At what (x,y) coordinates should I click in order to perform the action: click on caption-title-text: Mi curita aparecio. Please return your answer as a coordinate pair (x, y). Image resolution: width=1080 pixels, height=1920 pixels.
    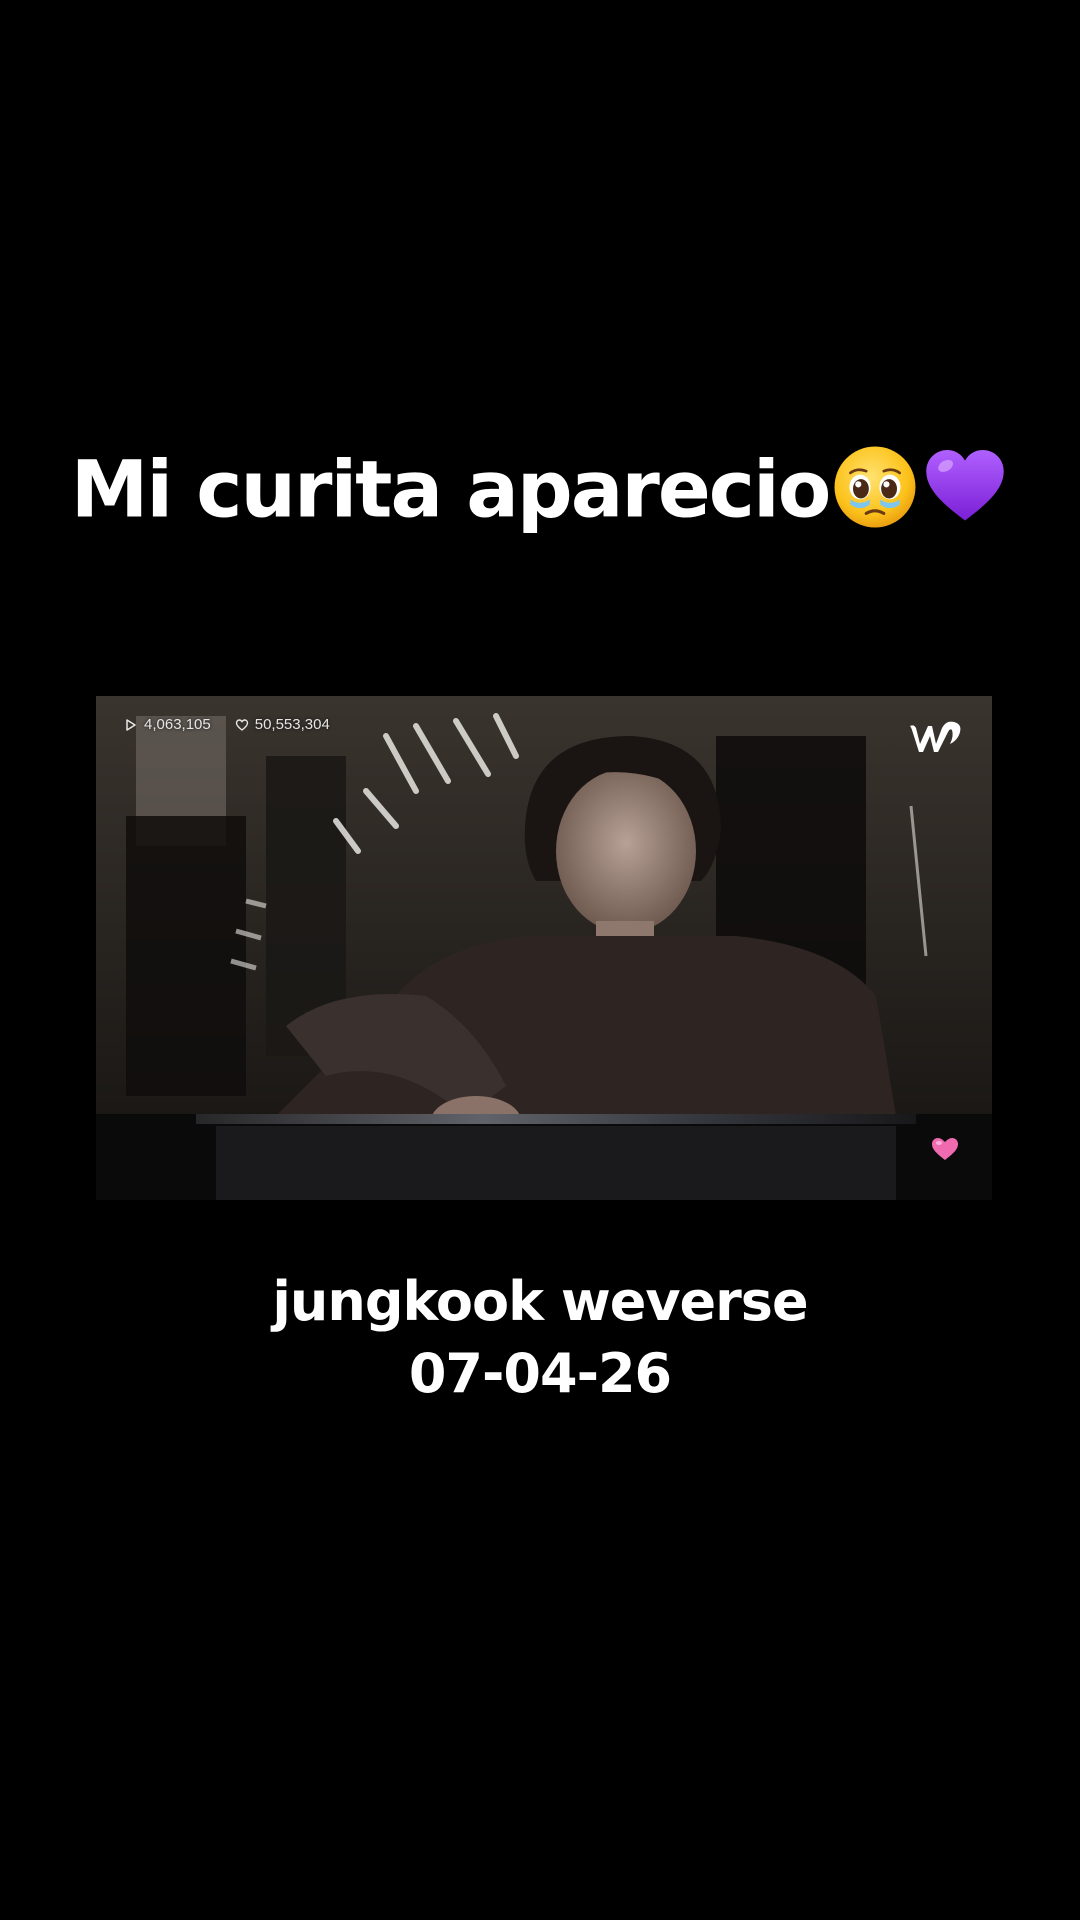
    Looking at the image, I should click on (451, 490).